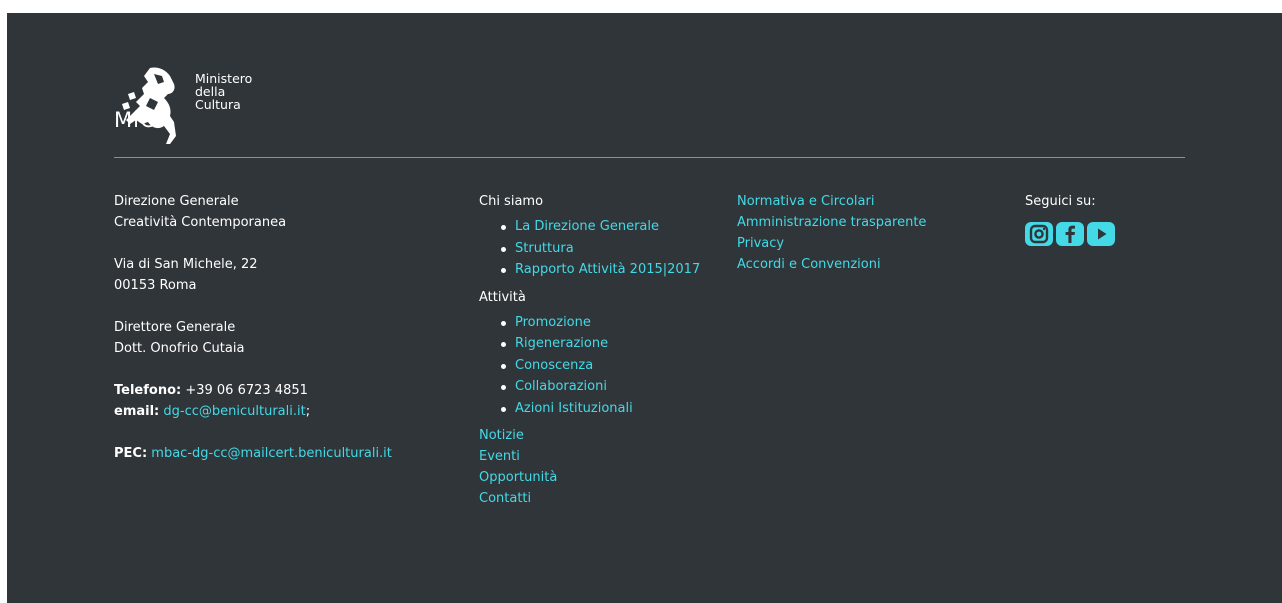 This screenshot has width=1282, height=603. I want to click on youtube-icon, so click(1101, 234).